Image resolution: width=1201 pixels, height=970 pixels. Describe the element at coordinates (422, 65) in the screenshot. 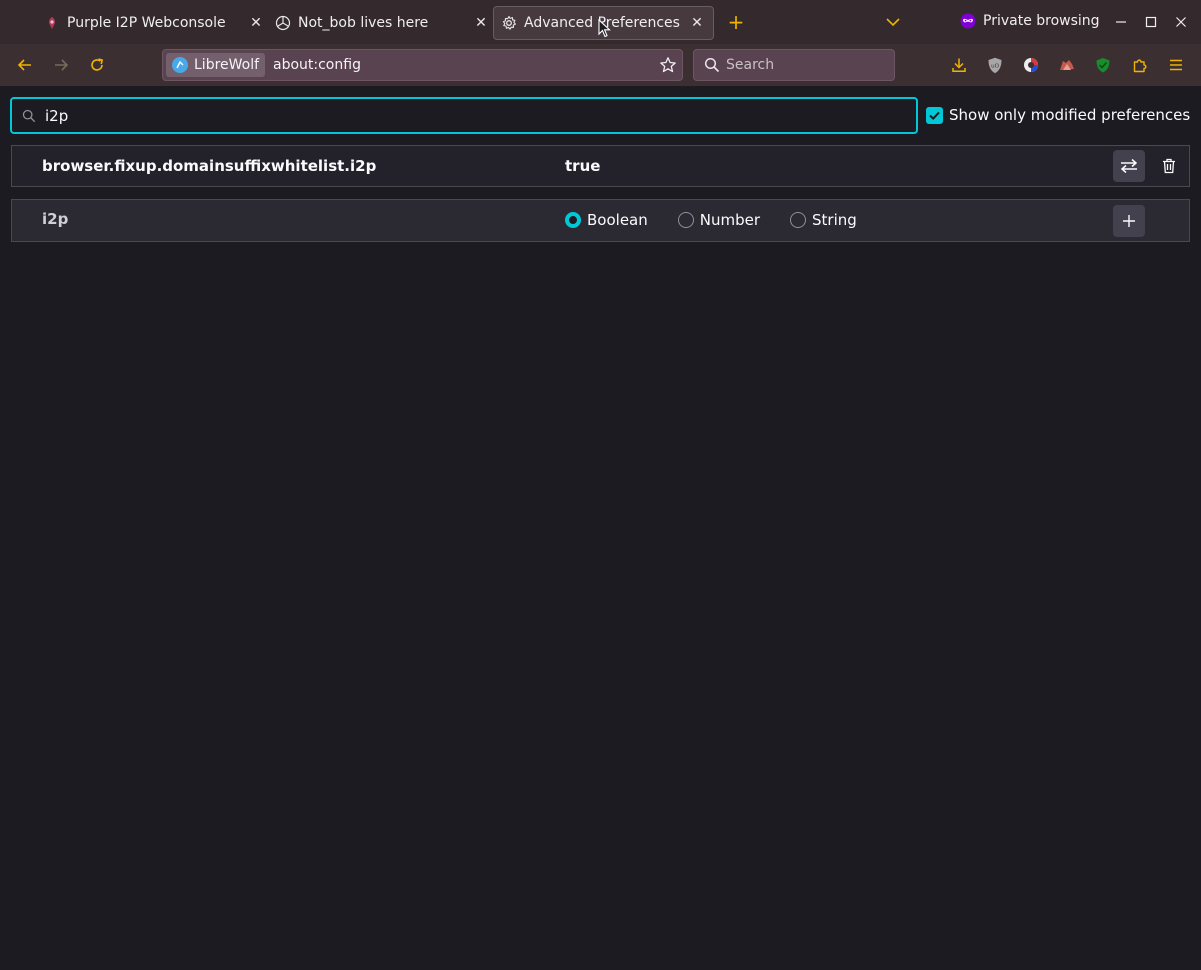

I see `url-bar: LibreWolf about:config` at that location.